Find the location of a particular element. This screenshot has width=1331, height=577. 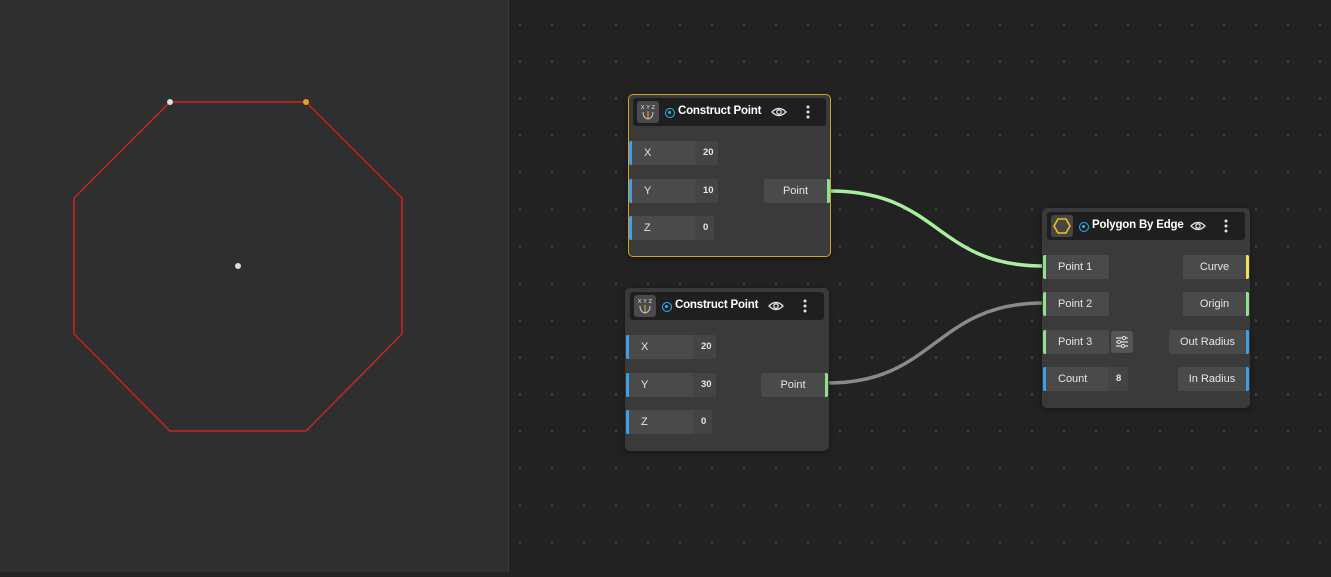

hexagon-icon is located at coordinates (1062, 226).